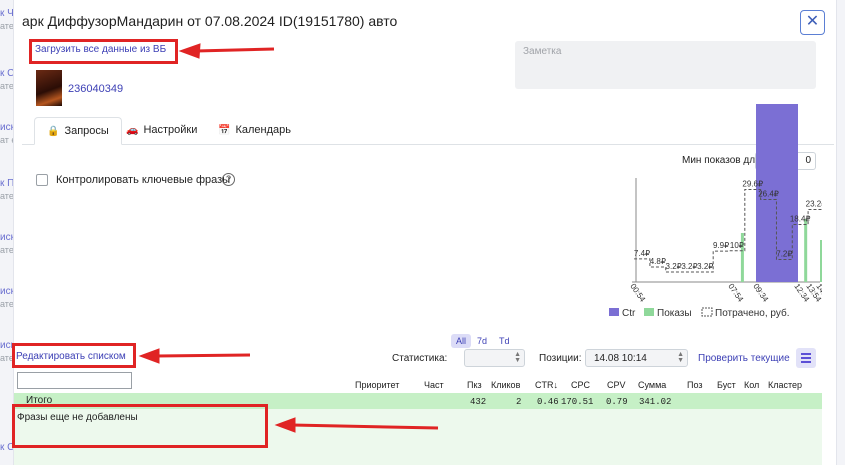 The height and width of the screenshot is (465, 845). What do you see at coordinates (616, 385) in the screenshot?
I see `col-cpv: CPV` at bounding box center [616, 385].